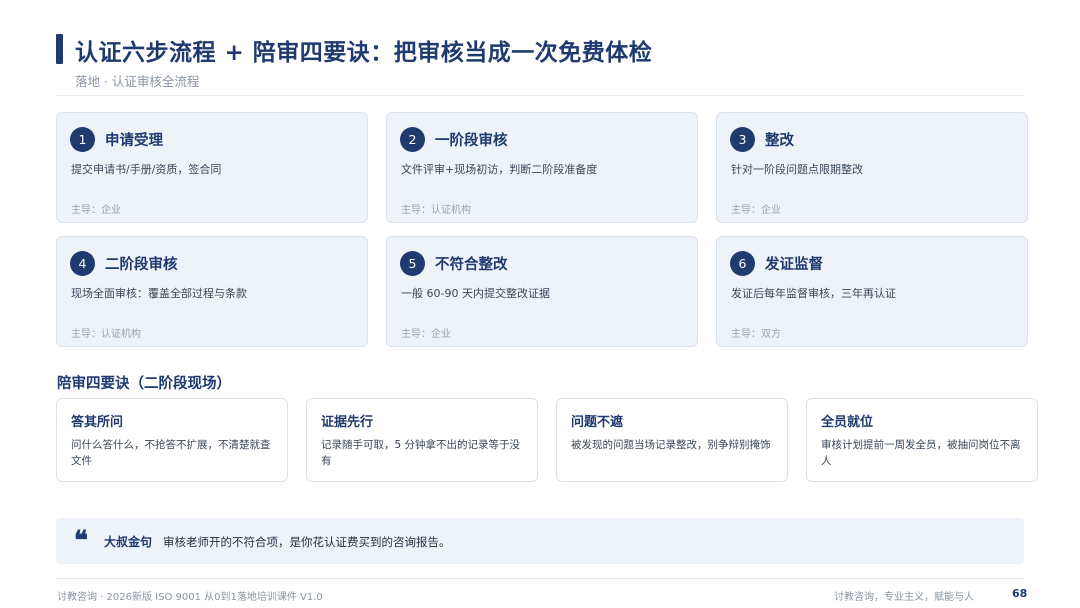  I want to click on footer-course-info: 讨教咨询 · 2026新版 ISO 9001 从0到1落地培训课件 V1.0, so click(190, 597).